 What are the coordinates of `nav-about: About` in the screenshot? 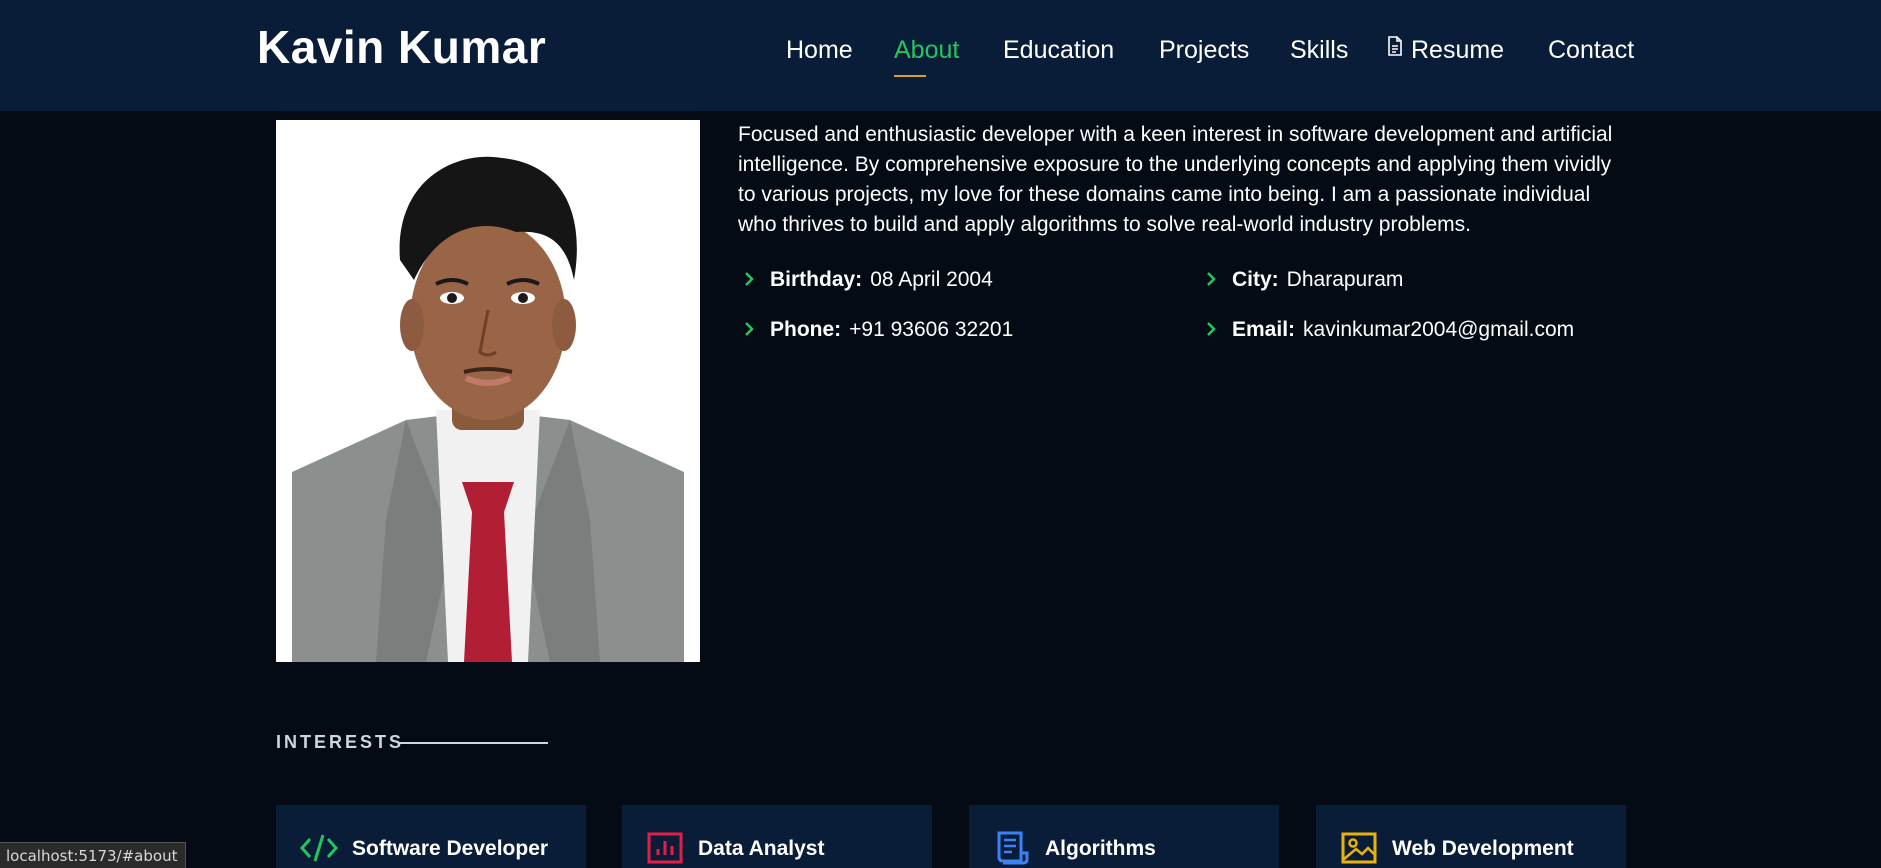 It's located at (926, 50).